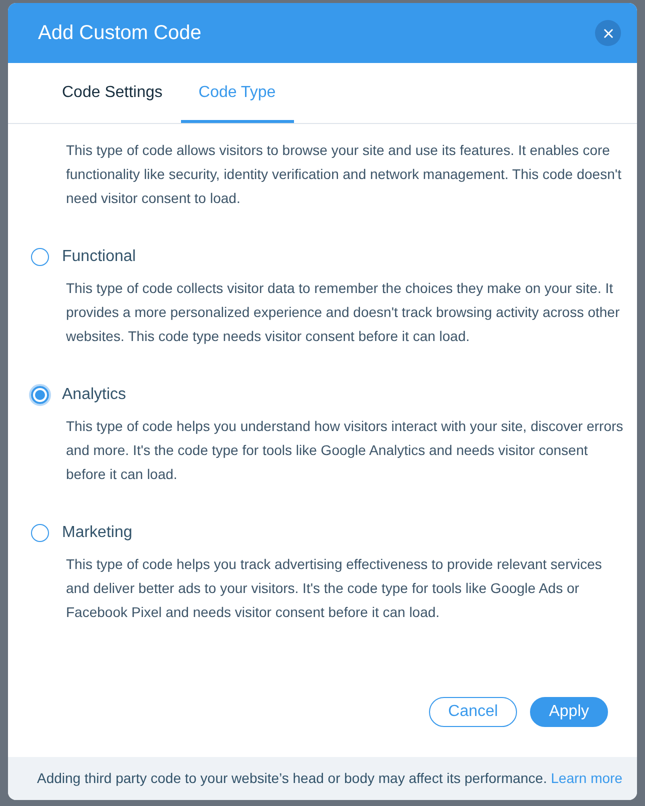  I want to click on close-button, so click(608, 33).